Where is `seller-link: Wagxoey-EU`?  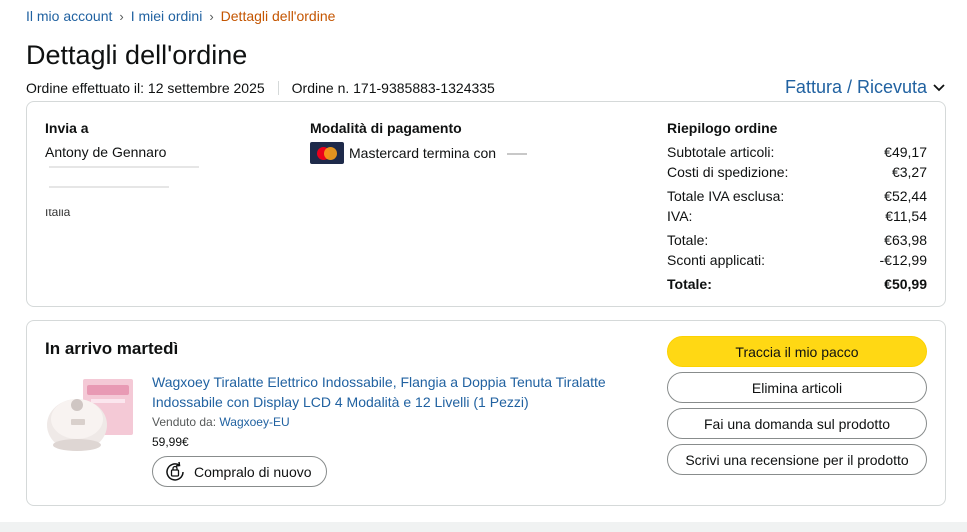
seller-link: Wagxoey-EU is located at coordinates (254, 422).